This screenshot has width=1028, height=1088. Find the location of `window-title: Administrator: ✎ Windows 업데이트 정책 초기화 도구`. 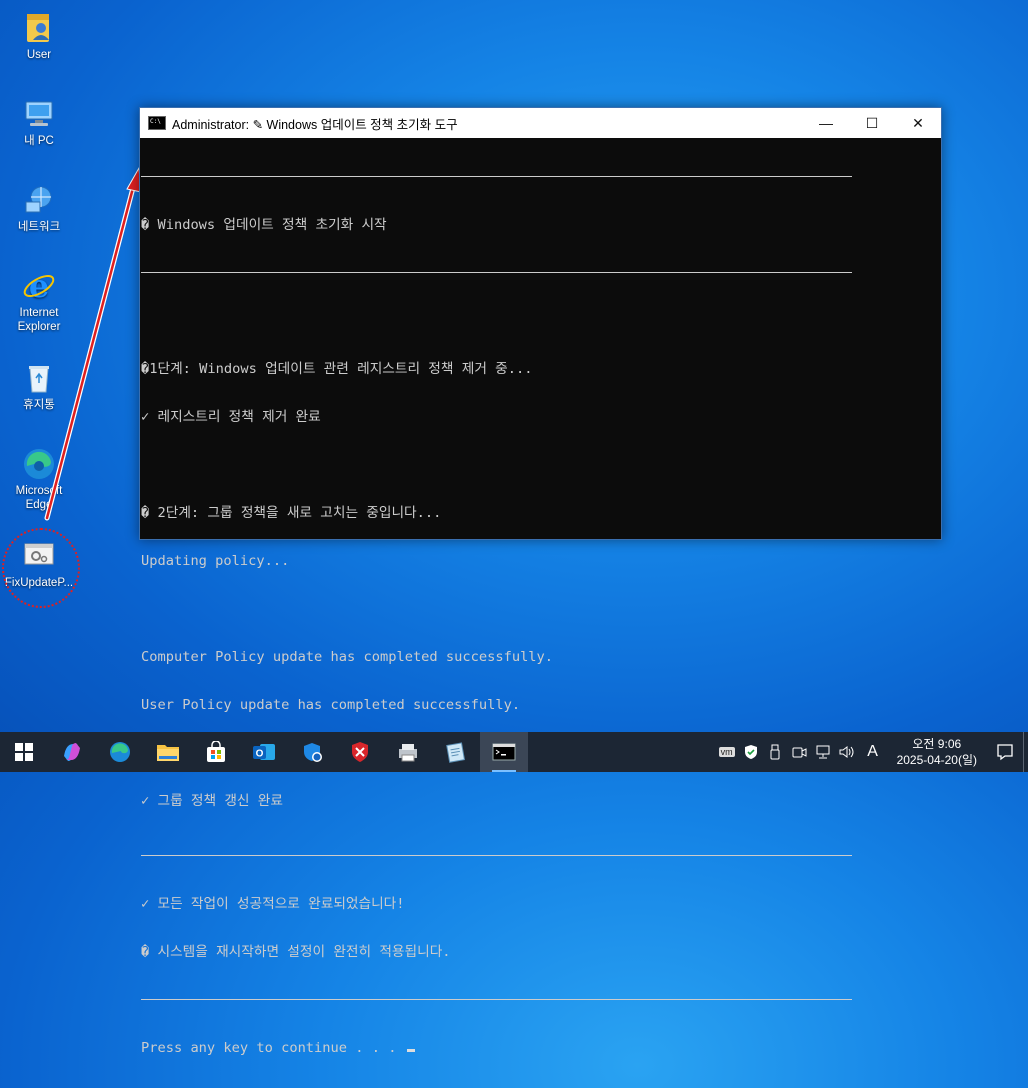

window-title: Administrator: ✎ Windows 업데이트 정책 초기화 도구 is located at coordinates (315, 124).